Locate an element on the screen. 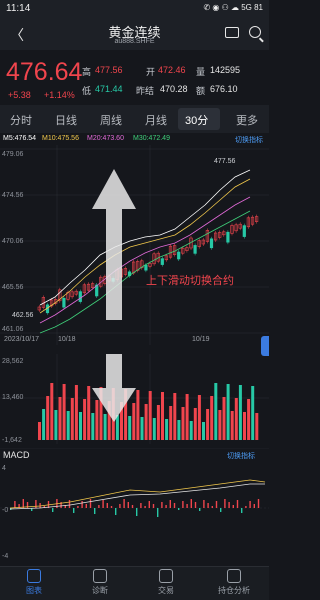  tab-weekly: 周线 is located at coordinates (111, 120).